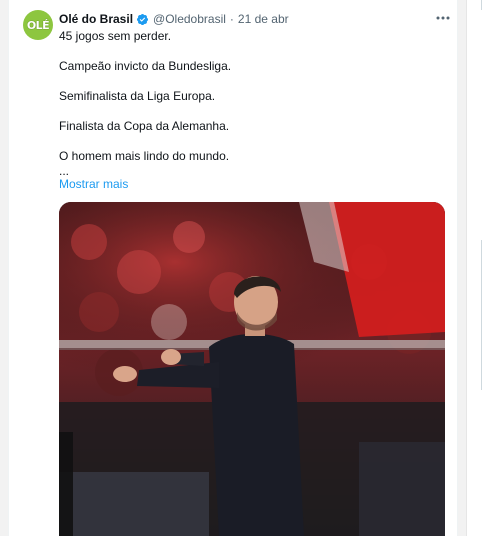 The height and width of the screenshot is (536, 482). I want to click on avatar: OLÉ, so click(38, 25).